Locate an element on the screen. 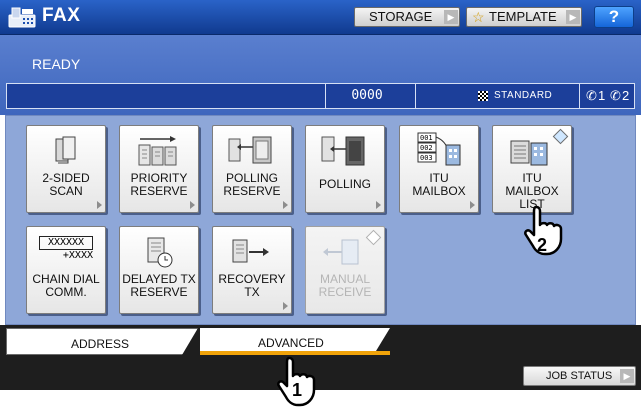 This screenshot has width=641, height=408. chain-dial-icon: XXXXXX +XXXX is located at coordinates (66, 249).